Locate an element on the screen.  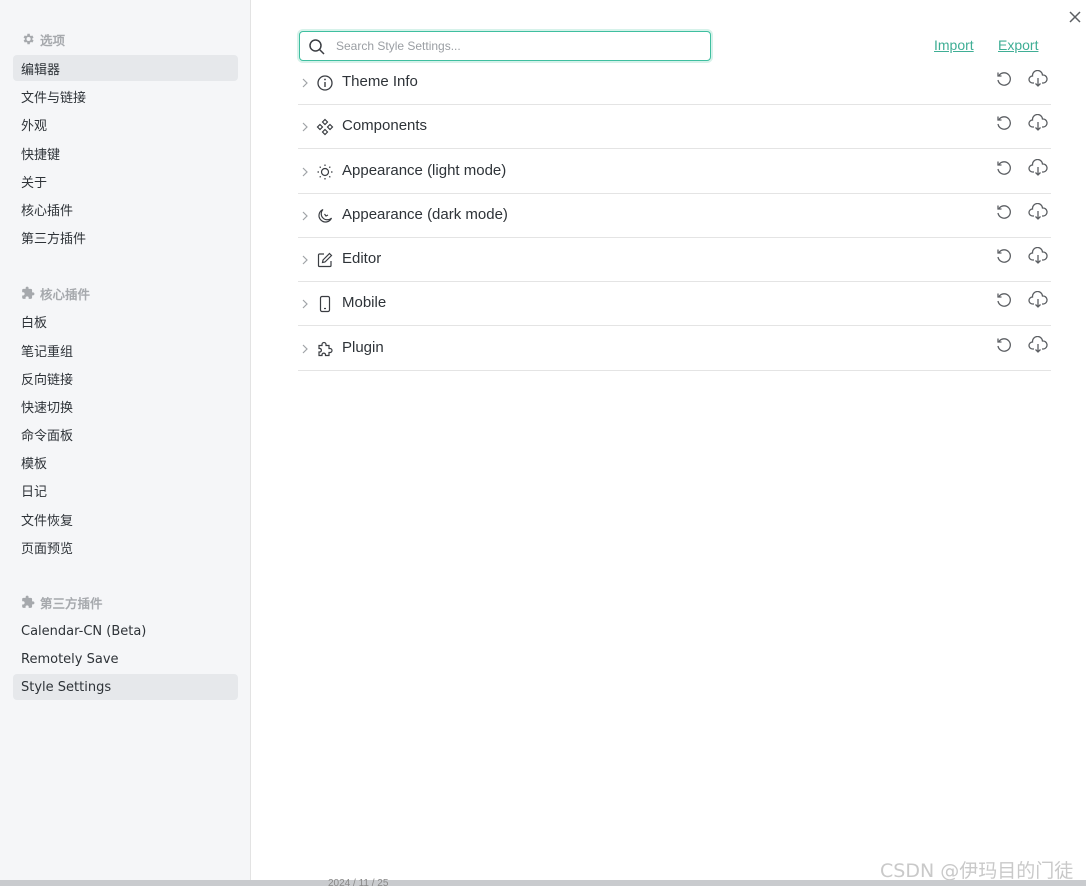
section-editor: Editor is located at coordinates (674, 260).